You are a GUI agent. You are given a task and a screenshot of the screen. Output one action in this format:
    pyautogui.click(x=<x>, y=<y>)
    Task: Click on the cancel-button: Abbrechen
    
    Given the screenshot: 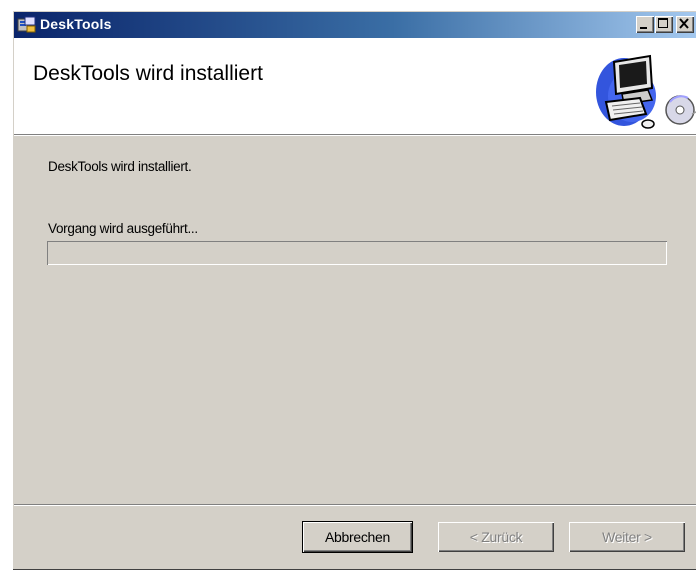 What is the action you would take?
    pyautogui.click(x=357, y=537)
    